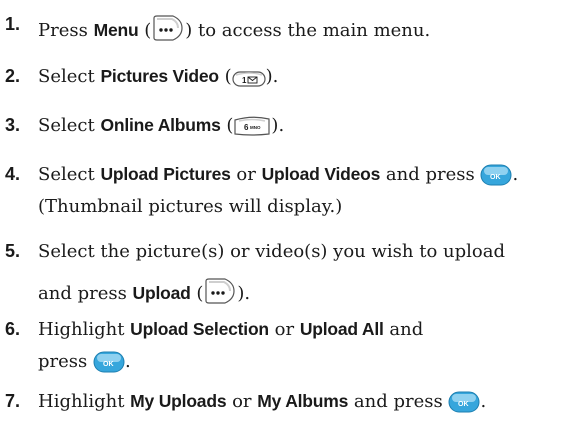  I want to click on step-number: 1., so click(13, 24).